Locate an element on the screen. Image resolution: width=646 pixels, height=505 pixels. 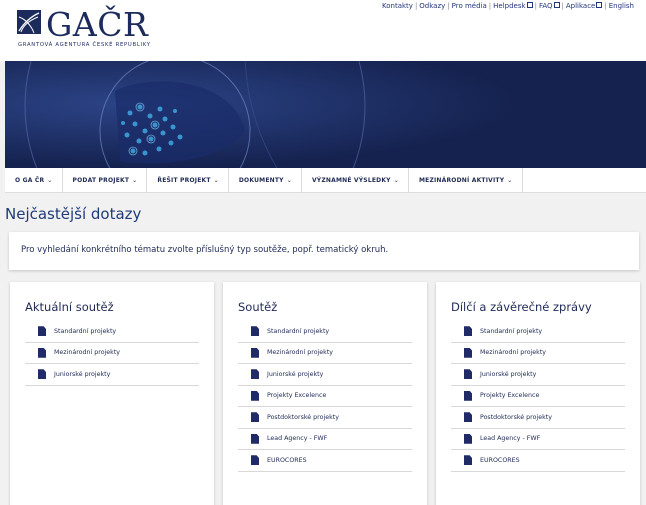
top-link: Kontakty is located at coordinates (397, 6).